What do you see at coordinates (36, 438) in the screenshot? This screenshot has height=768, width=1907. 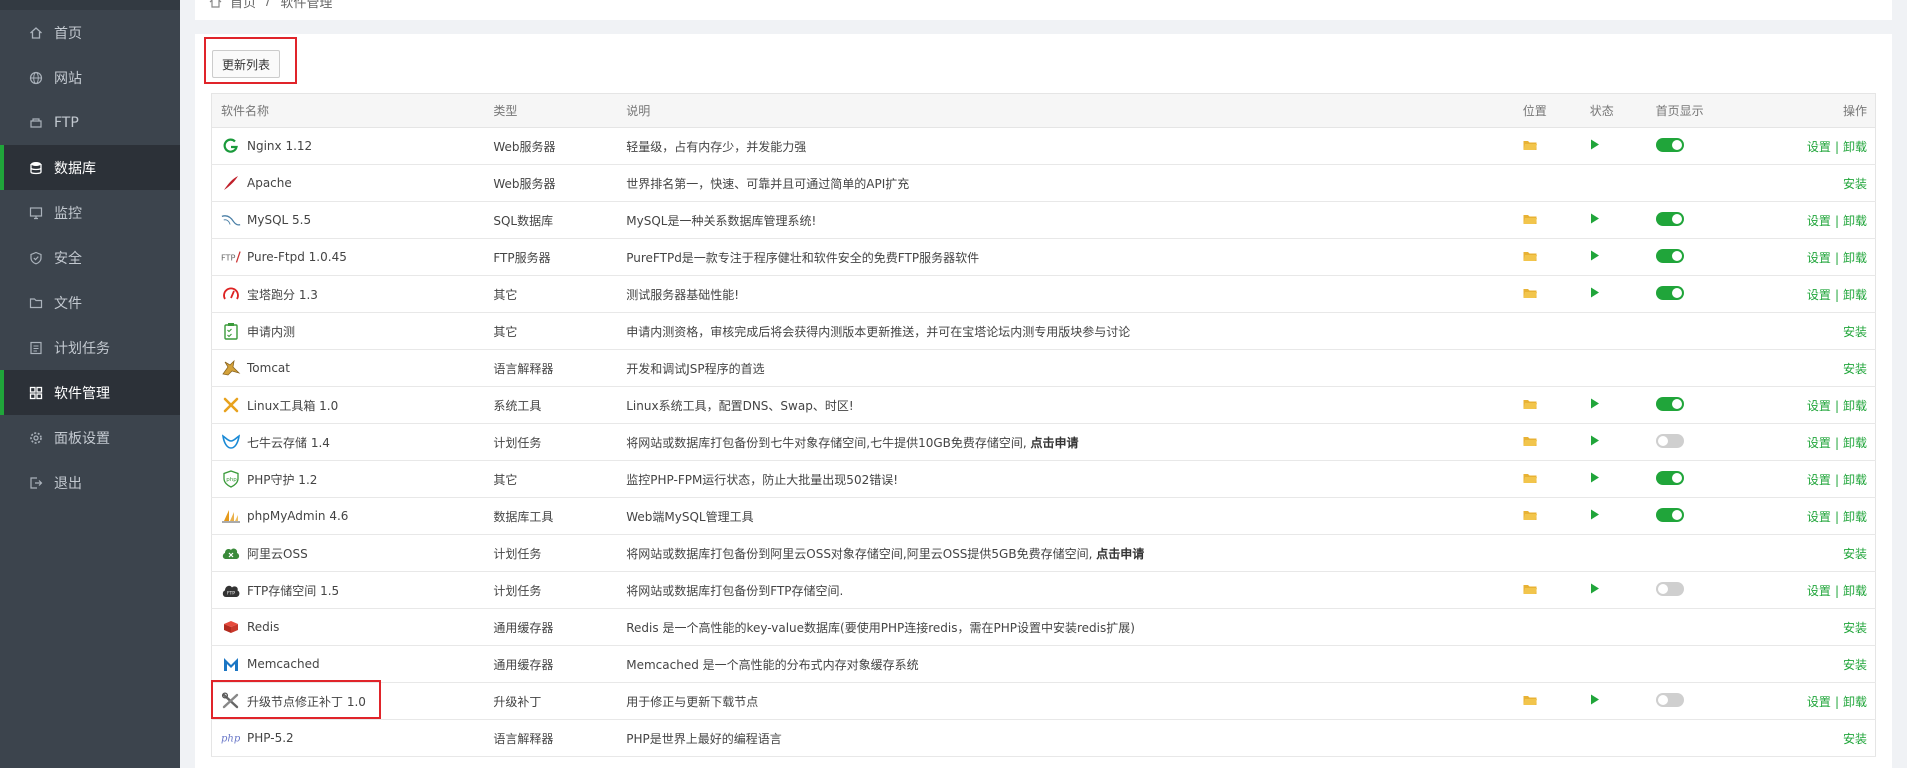 I see `gear-icon` at bounding box center [36, 438].